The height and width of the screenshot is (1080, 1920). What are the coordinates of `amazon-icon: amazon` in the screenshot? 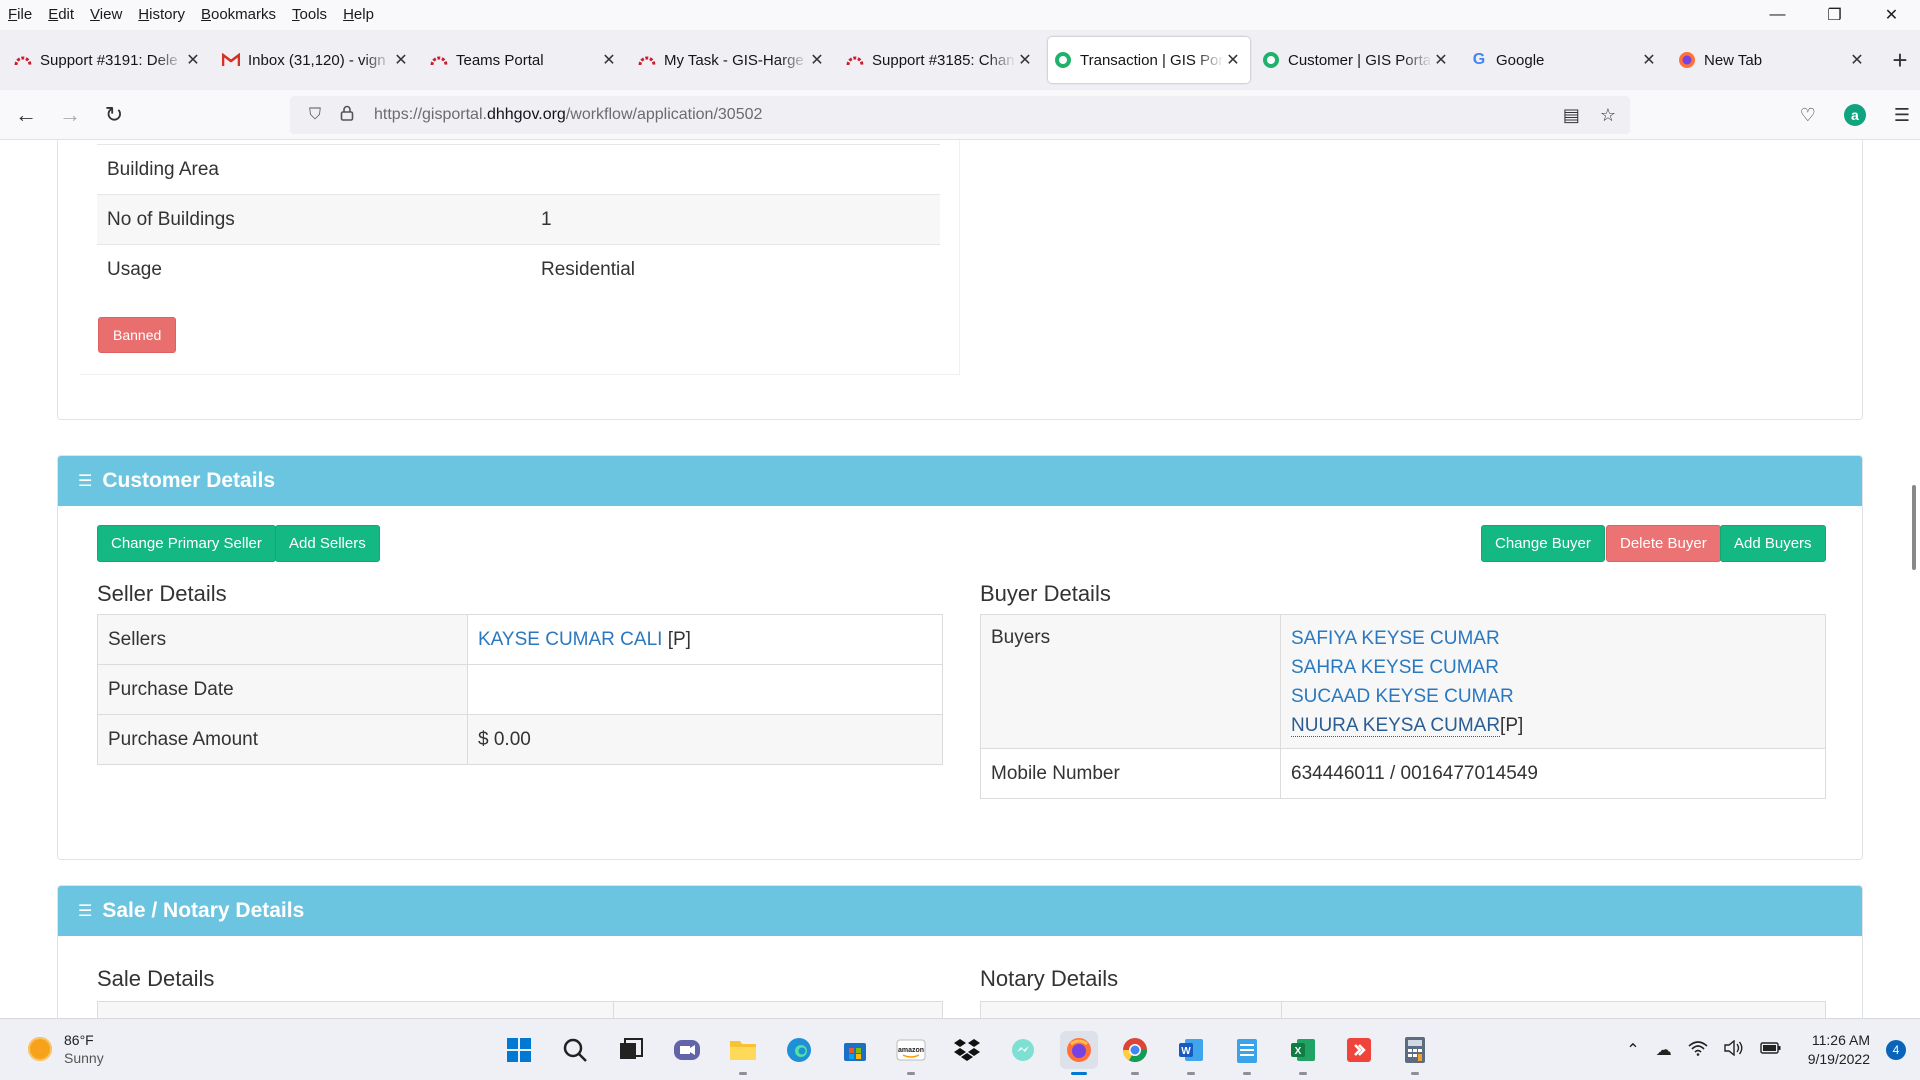 It's located at (911, 1053).